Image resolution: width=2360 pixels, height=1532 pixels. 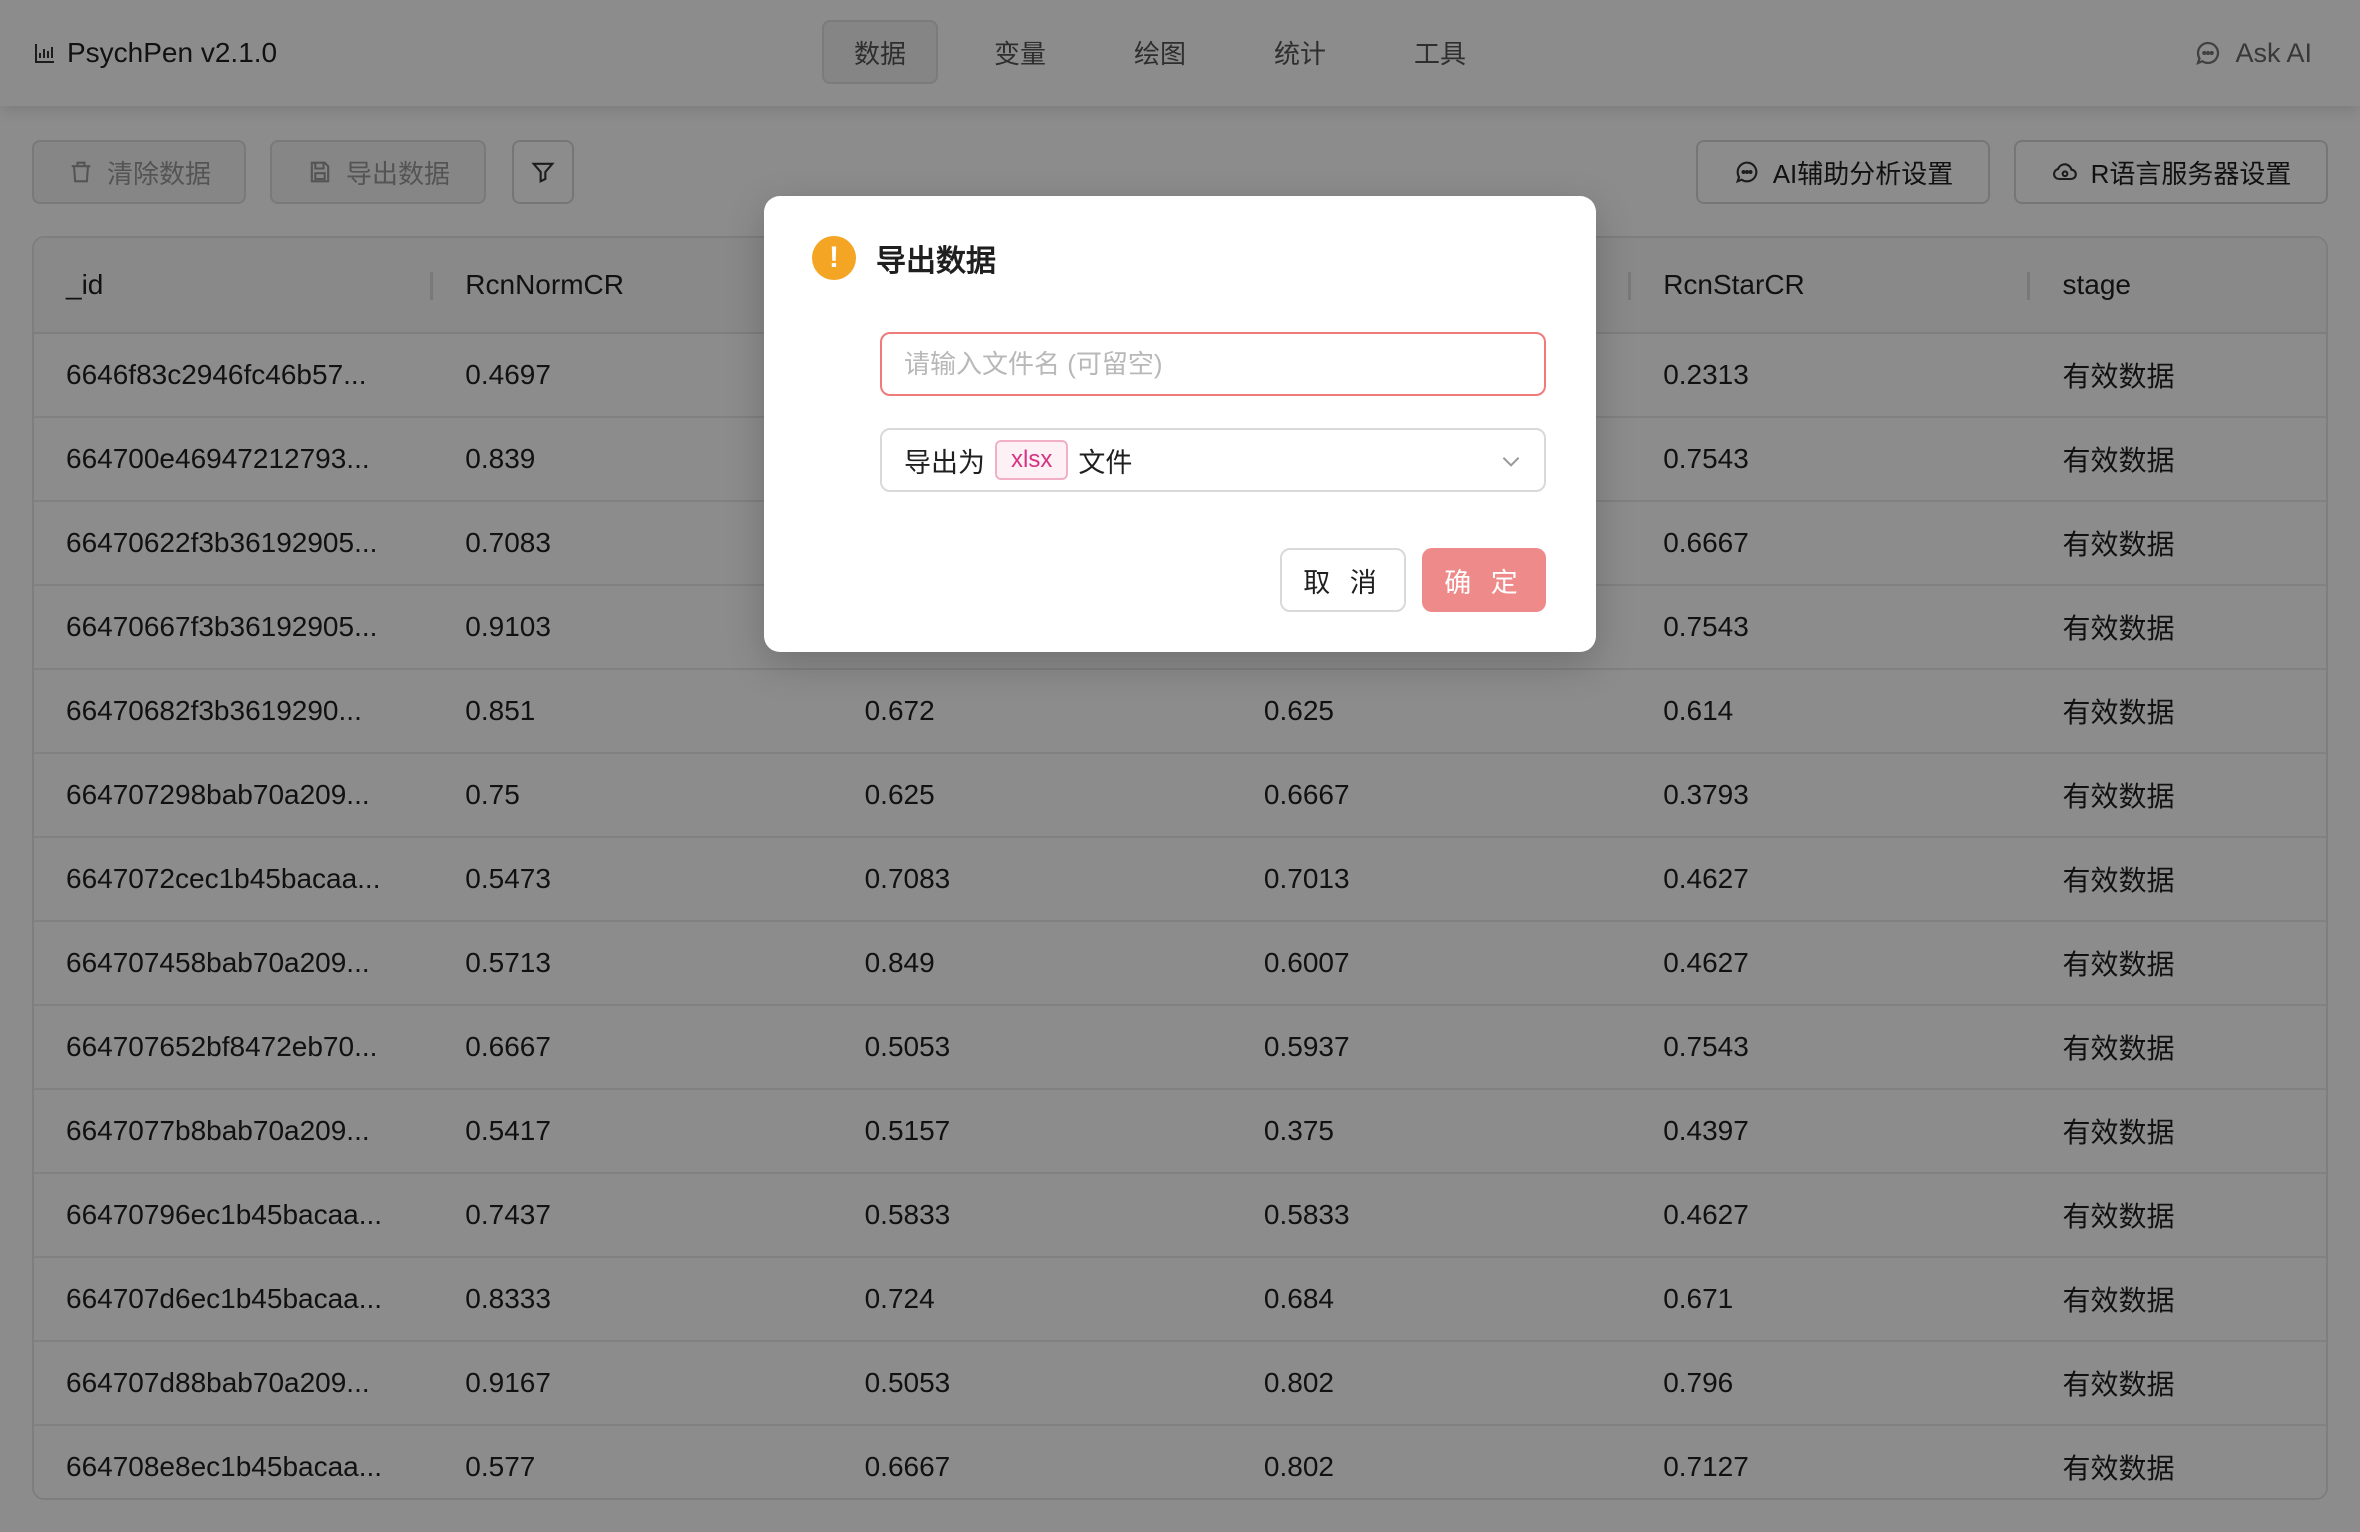 What do you see at coordinates (1105, 462) in the screenshot?
I see `format-suffix: 文件` at bounding box center [1105, 462].